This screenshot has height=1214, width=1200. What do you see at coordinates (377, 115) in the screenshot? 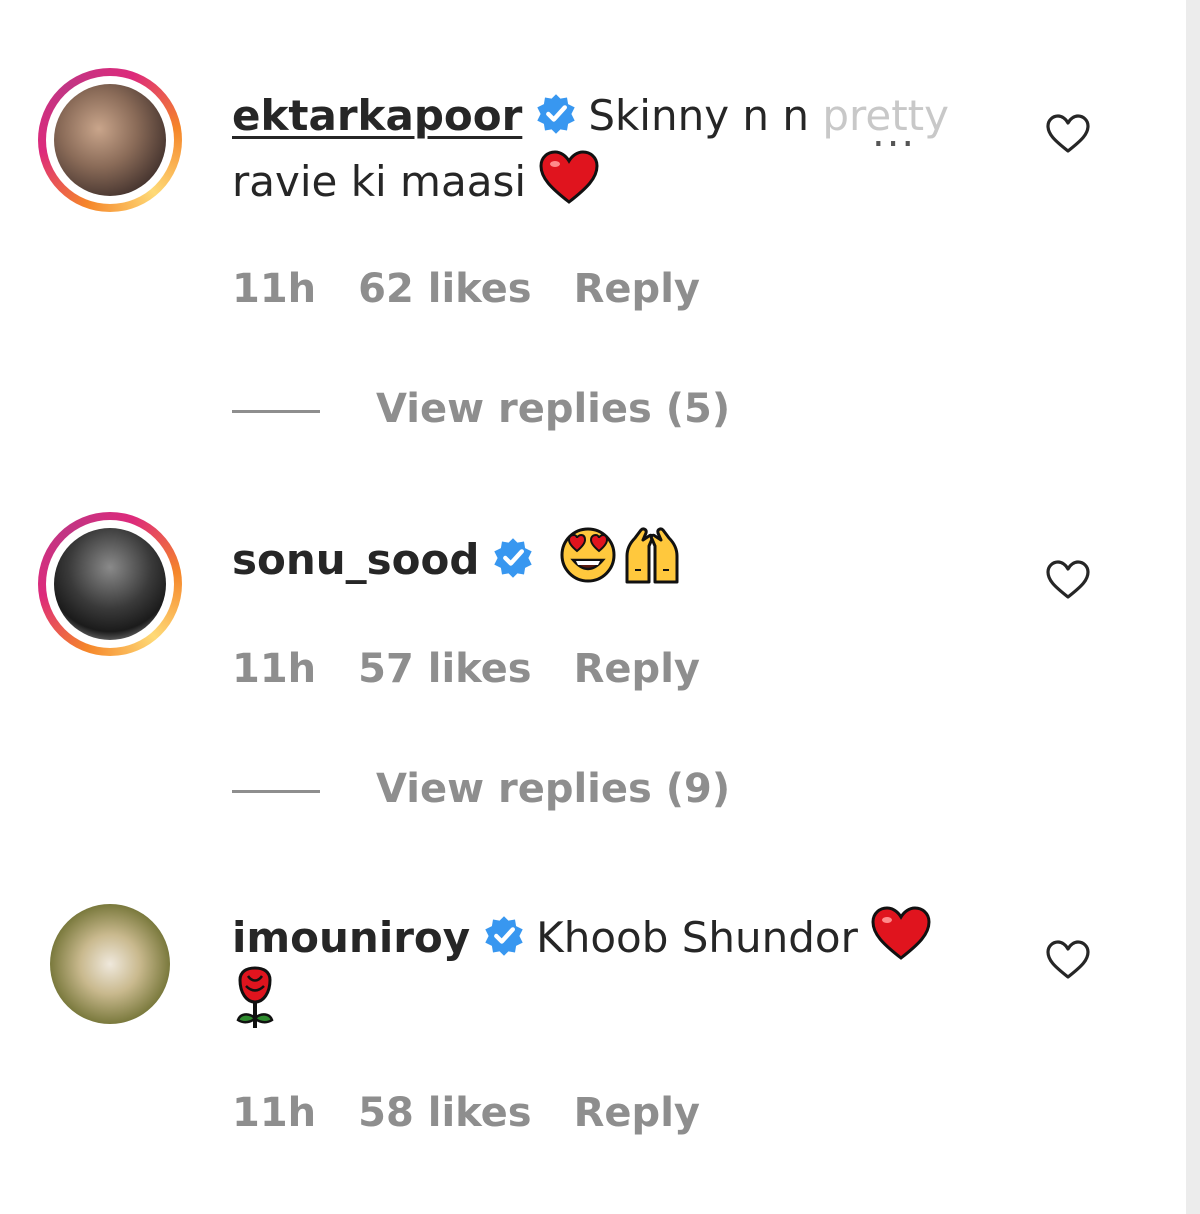
I see `comment-username: ektarkapoor` at bounding box center [377, 115].